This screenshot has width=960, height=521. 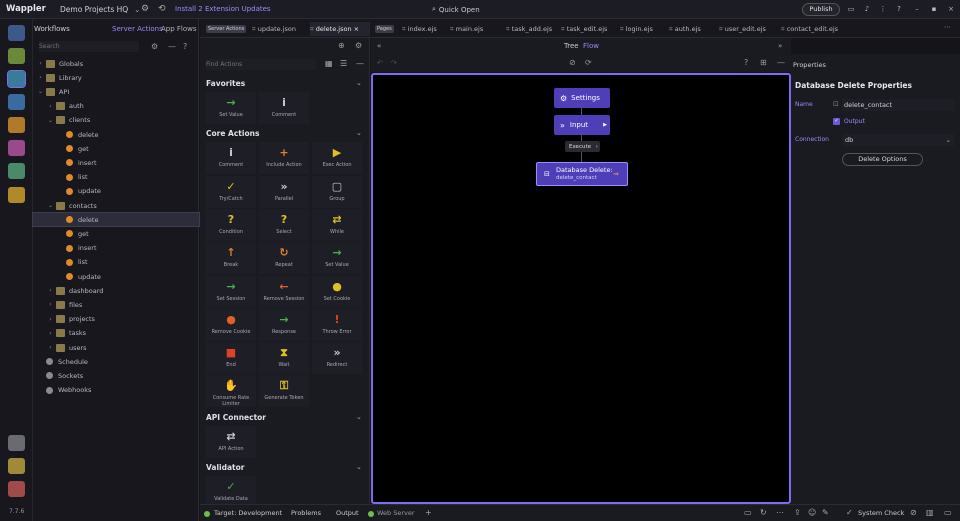 What do you see at coordinates (16, 148) in the screenshot?
I see `design-icon` at bounding box center [16, 148].